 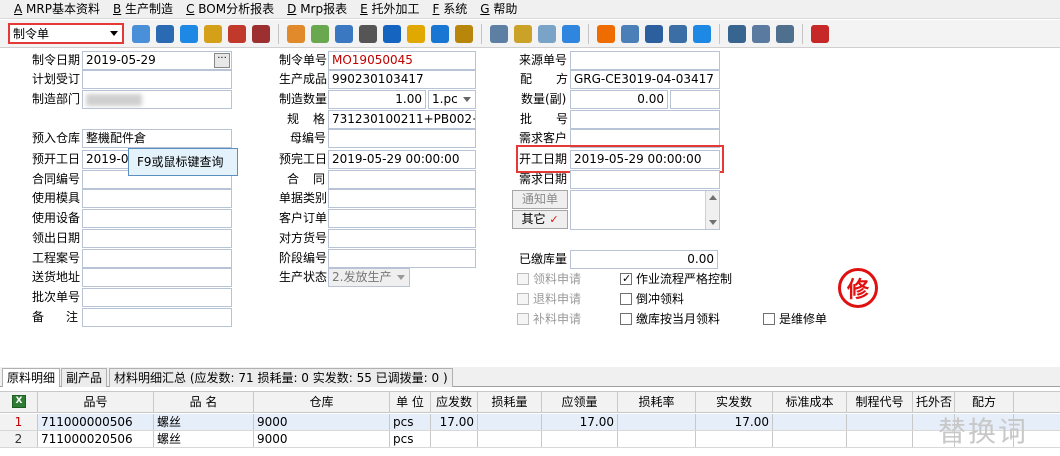 What do you see at coordinates (222, 60) in the screenshot?
I see `date-picker-button: ···` at bounding box center [222, 60].